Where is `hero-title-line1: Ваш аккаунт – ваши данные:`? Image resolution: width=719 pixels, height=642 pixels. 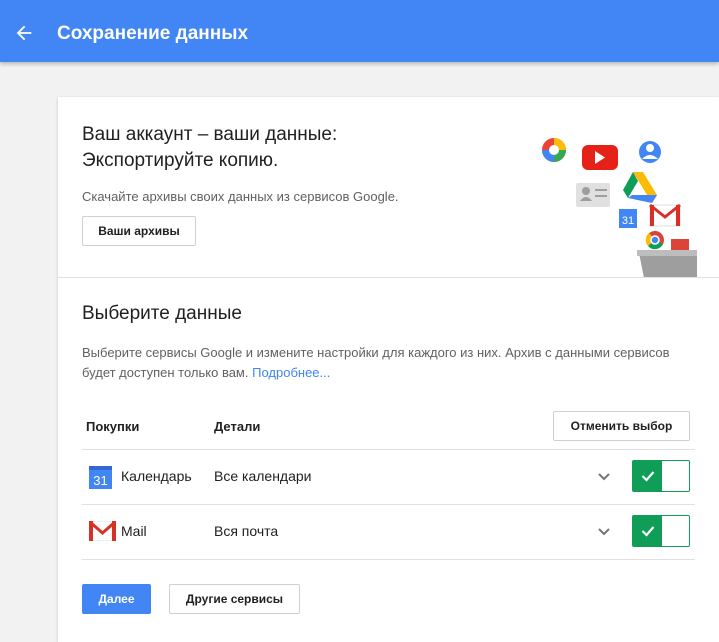 hero-title-line1: Ваш аккаунт – ваши данные: is located at coordinates (210, 134).